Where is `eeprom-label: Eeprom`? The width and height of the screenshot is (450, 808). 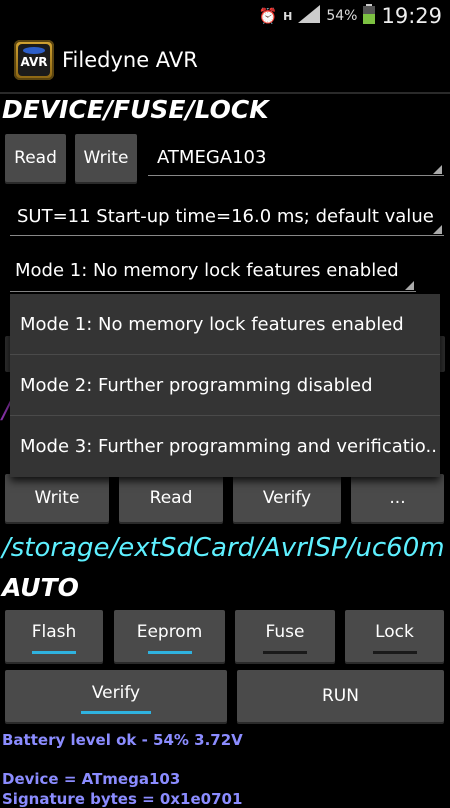 eeprom-label: Eeprom is located at coordinates (169, 632).